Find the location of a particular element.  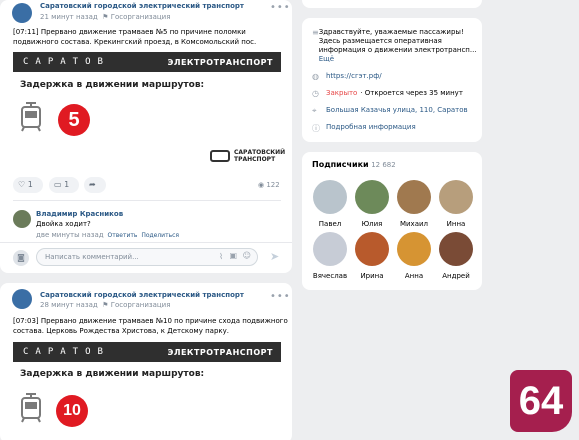

subscriber: Ирина is located at coordinates (372, 256).